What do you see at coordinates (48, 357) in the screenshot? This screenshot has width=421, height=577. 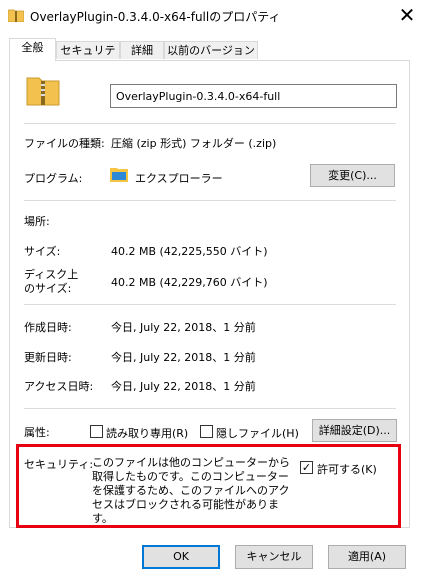 I see `modified-label: 更新日時:` at bounding box center [48, 357].